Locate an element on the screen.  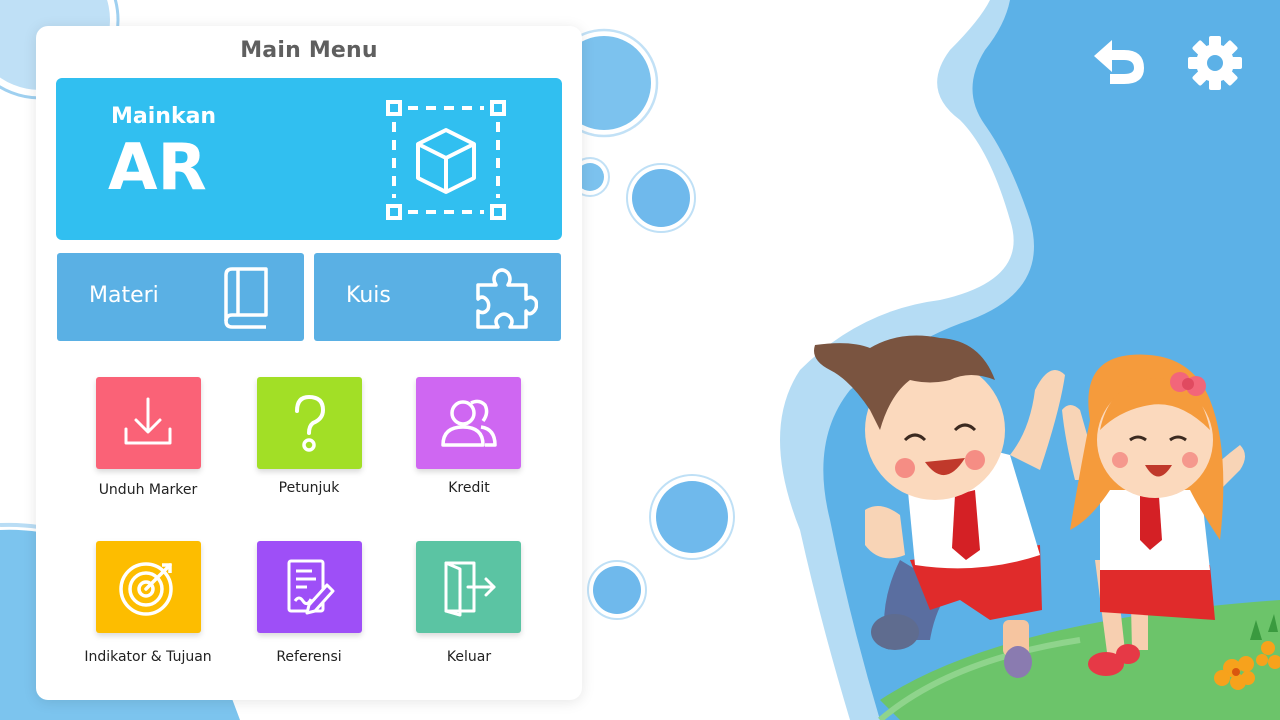
undo-icon is located at coordinates (1119, 62).